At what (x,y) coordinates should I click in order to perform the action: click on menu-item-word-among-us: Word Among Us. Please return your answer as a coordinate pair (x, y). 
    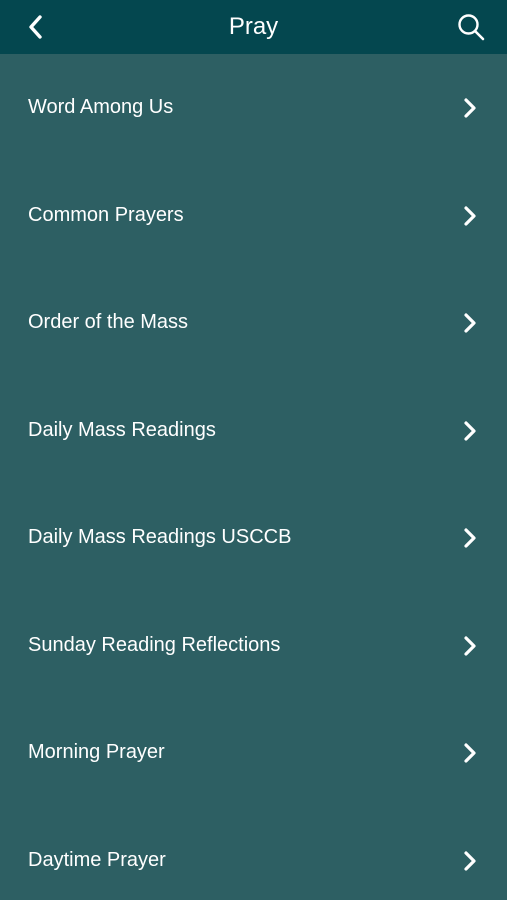
    Looking at the image, I should click on (253, 108).